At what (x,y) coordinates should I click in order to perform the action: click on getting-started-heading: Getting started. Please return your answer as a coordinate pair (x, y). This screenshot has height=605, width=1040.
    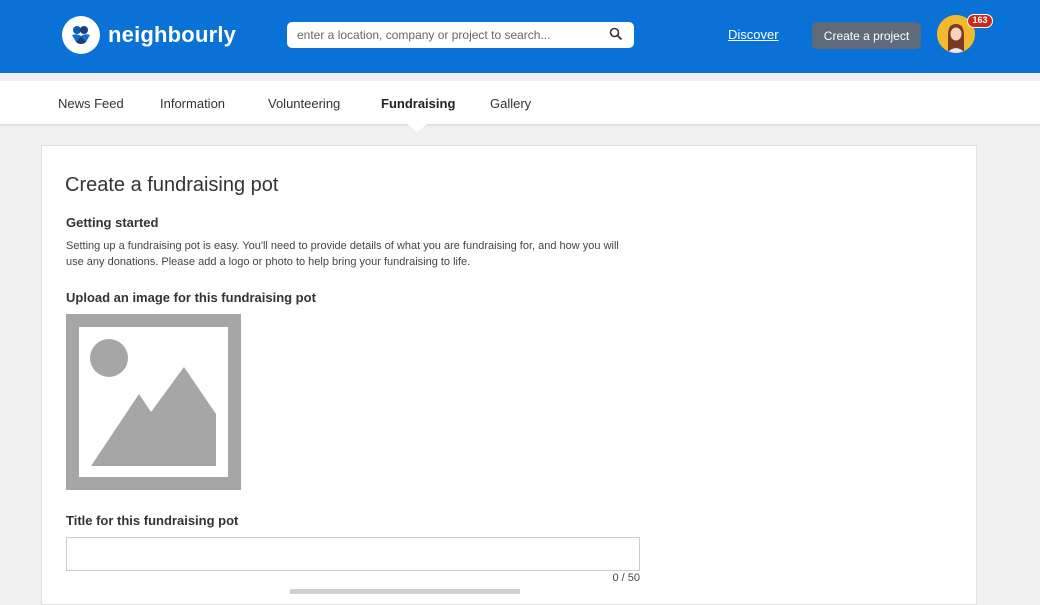
    Looking at the image, I should click on (112, 222).